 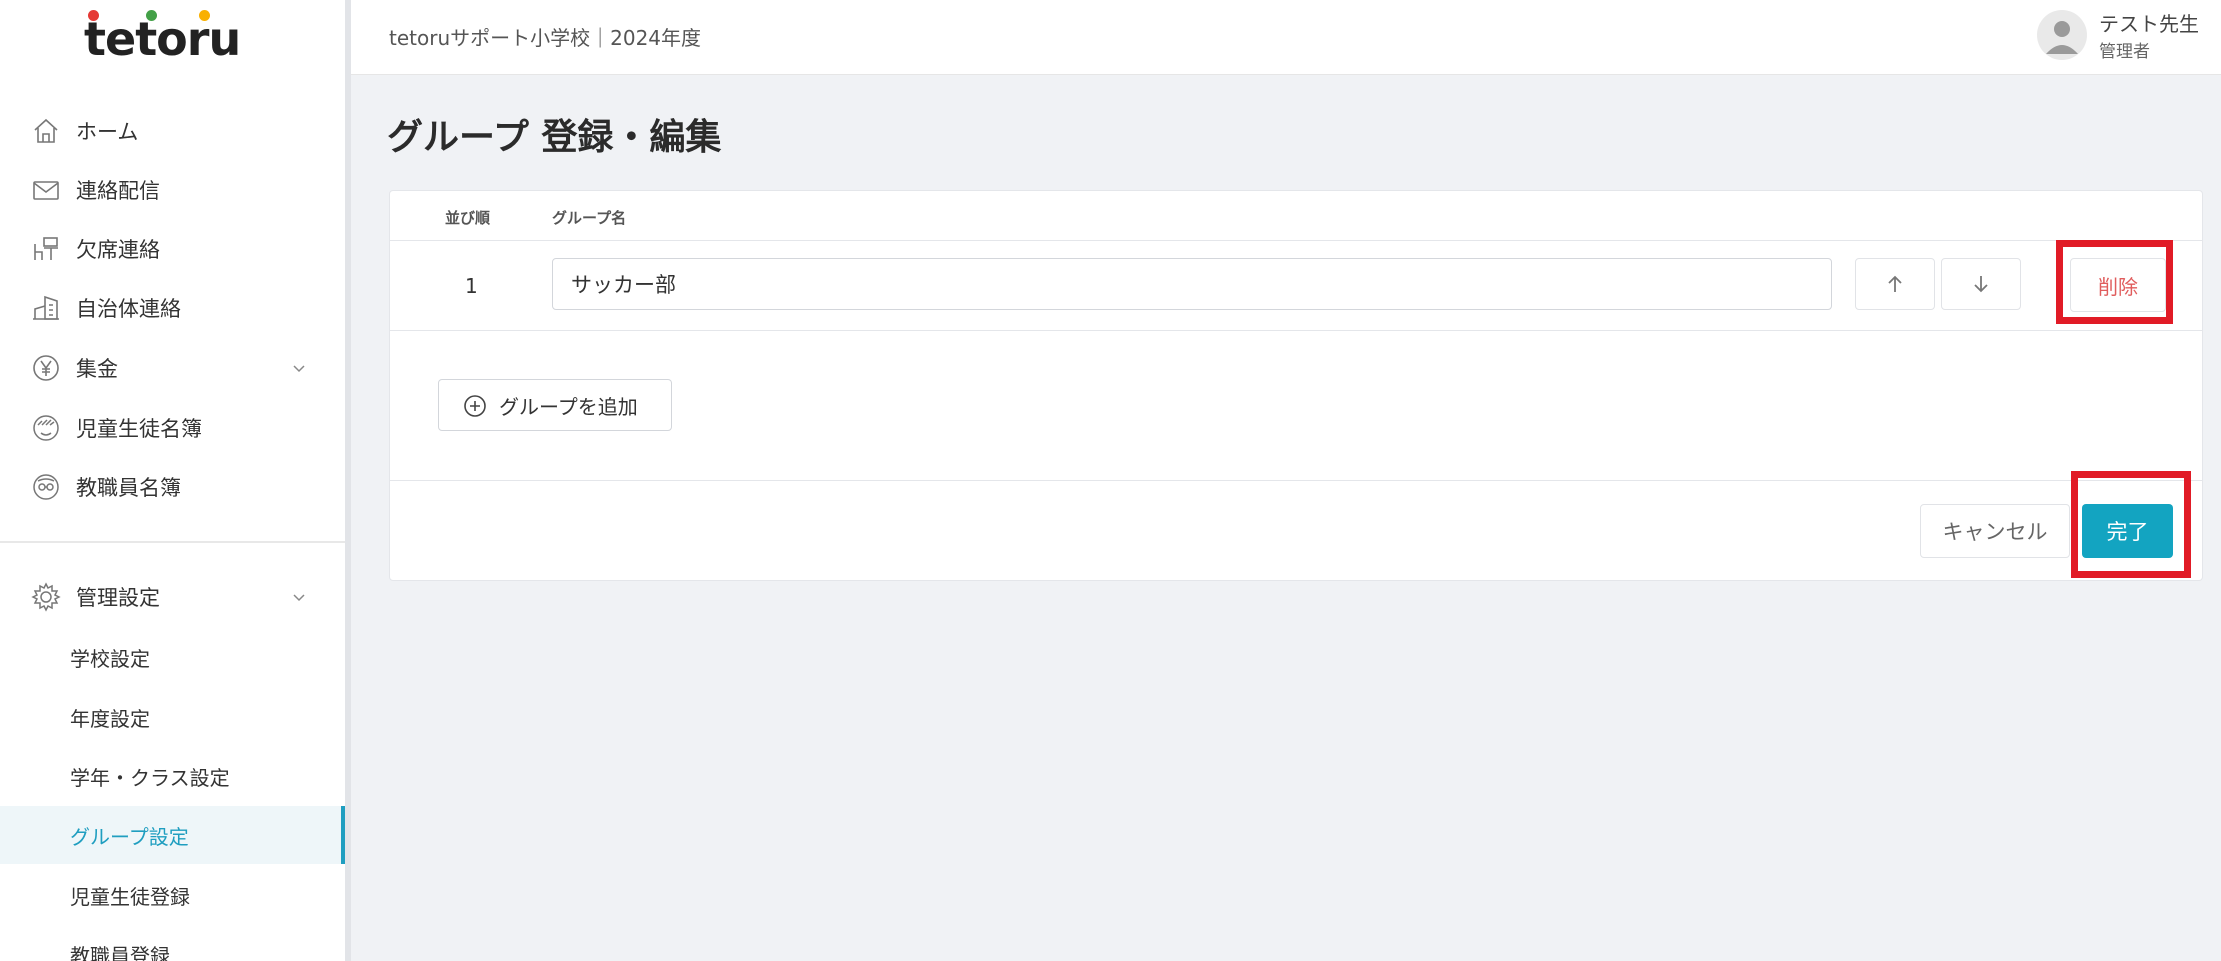 What do you see at coordinates (118, 191) in the screenshot?
I see `sidebar-item-label: 連絡配信` at bounding box center [118, 191].